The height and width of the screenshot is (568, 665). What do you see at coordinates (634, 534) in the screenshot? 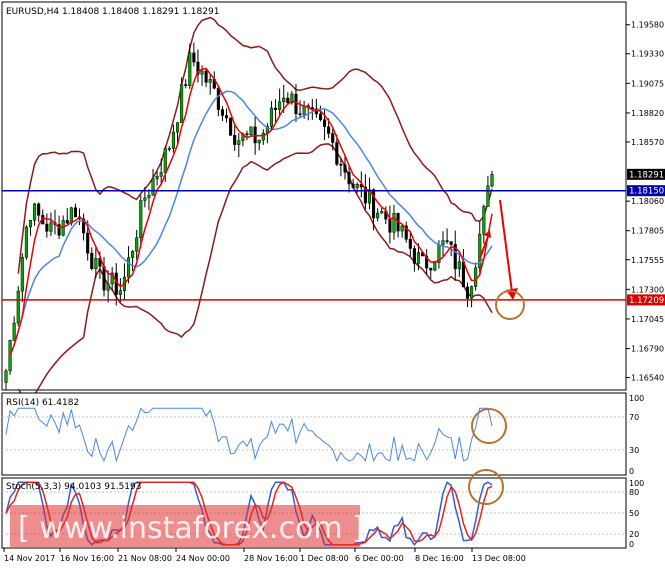
I see `stoch-tick-20: 20` at bounding box center [634, 534].